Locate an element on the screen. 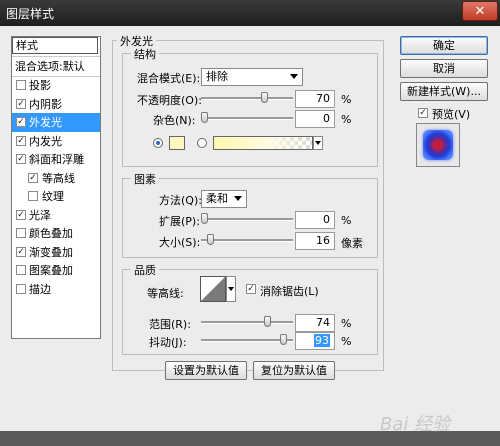 The width and height of the screenshot is (500, 446). jitter-input: 93 is located at coordinates (315, 341).